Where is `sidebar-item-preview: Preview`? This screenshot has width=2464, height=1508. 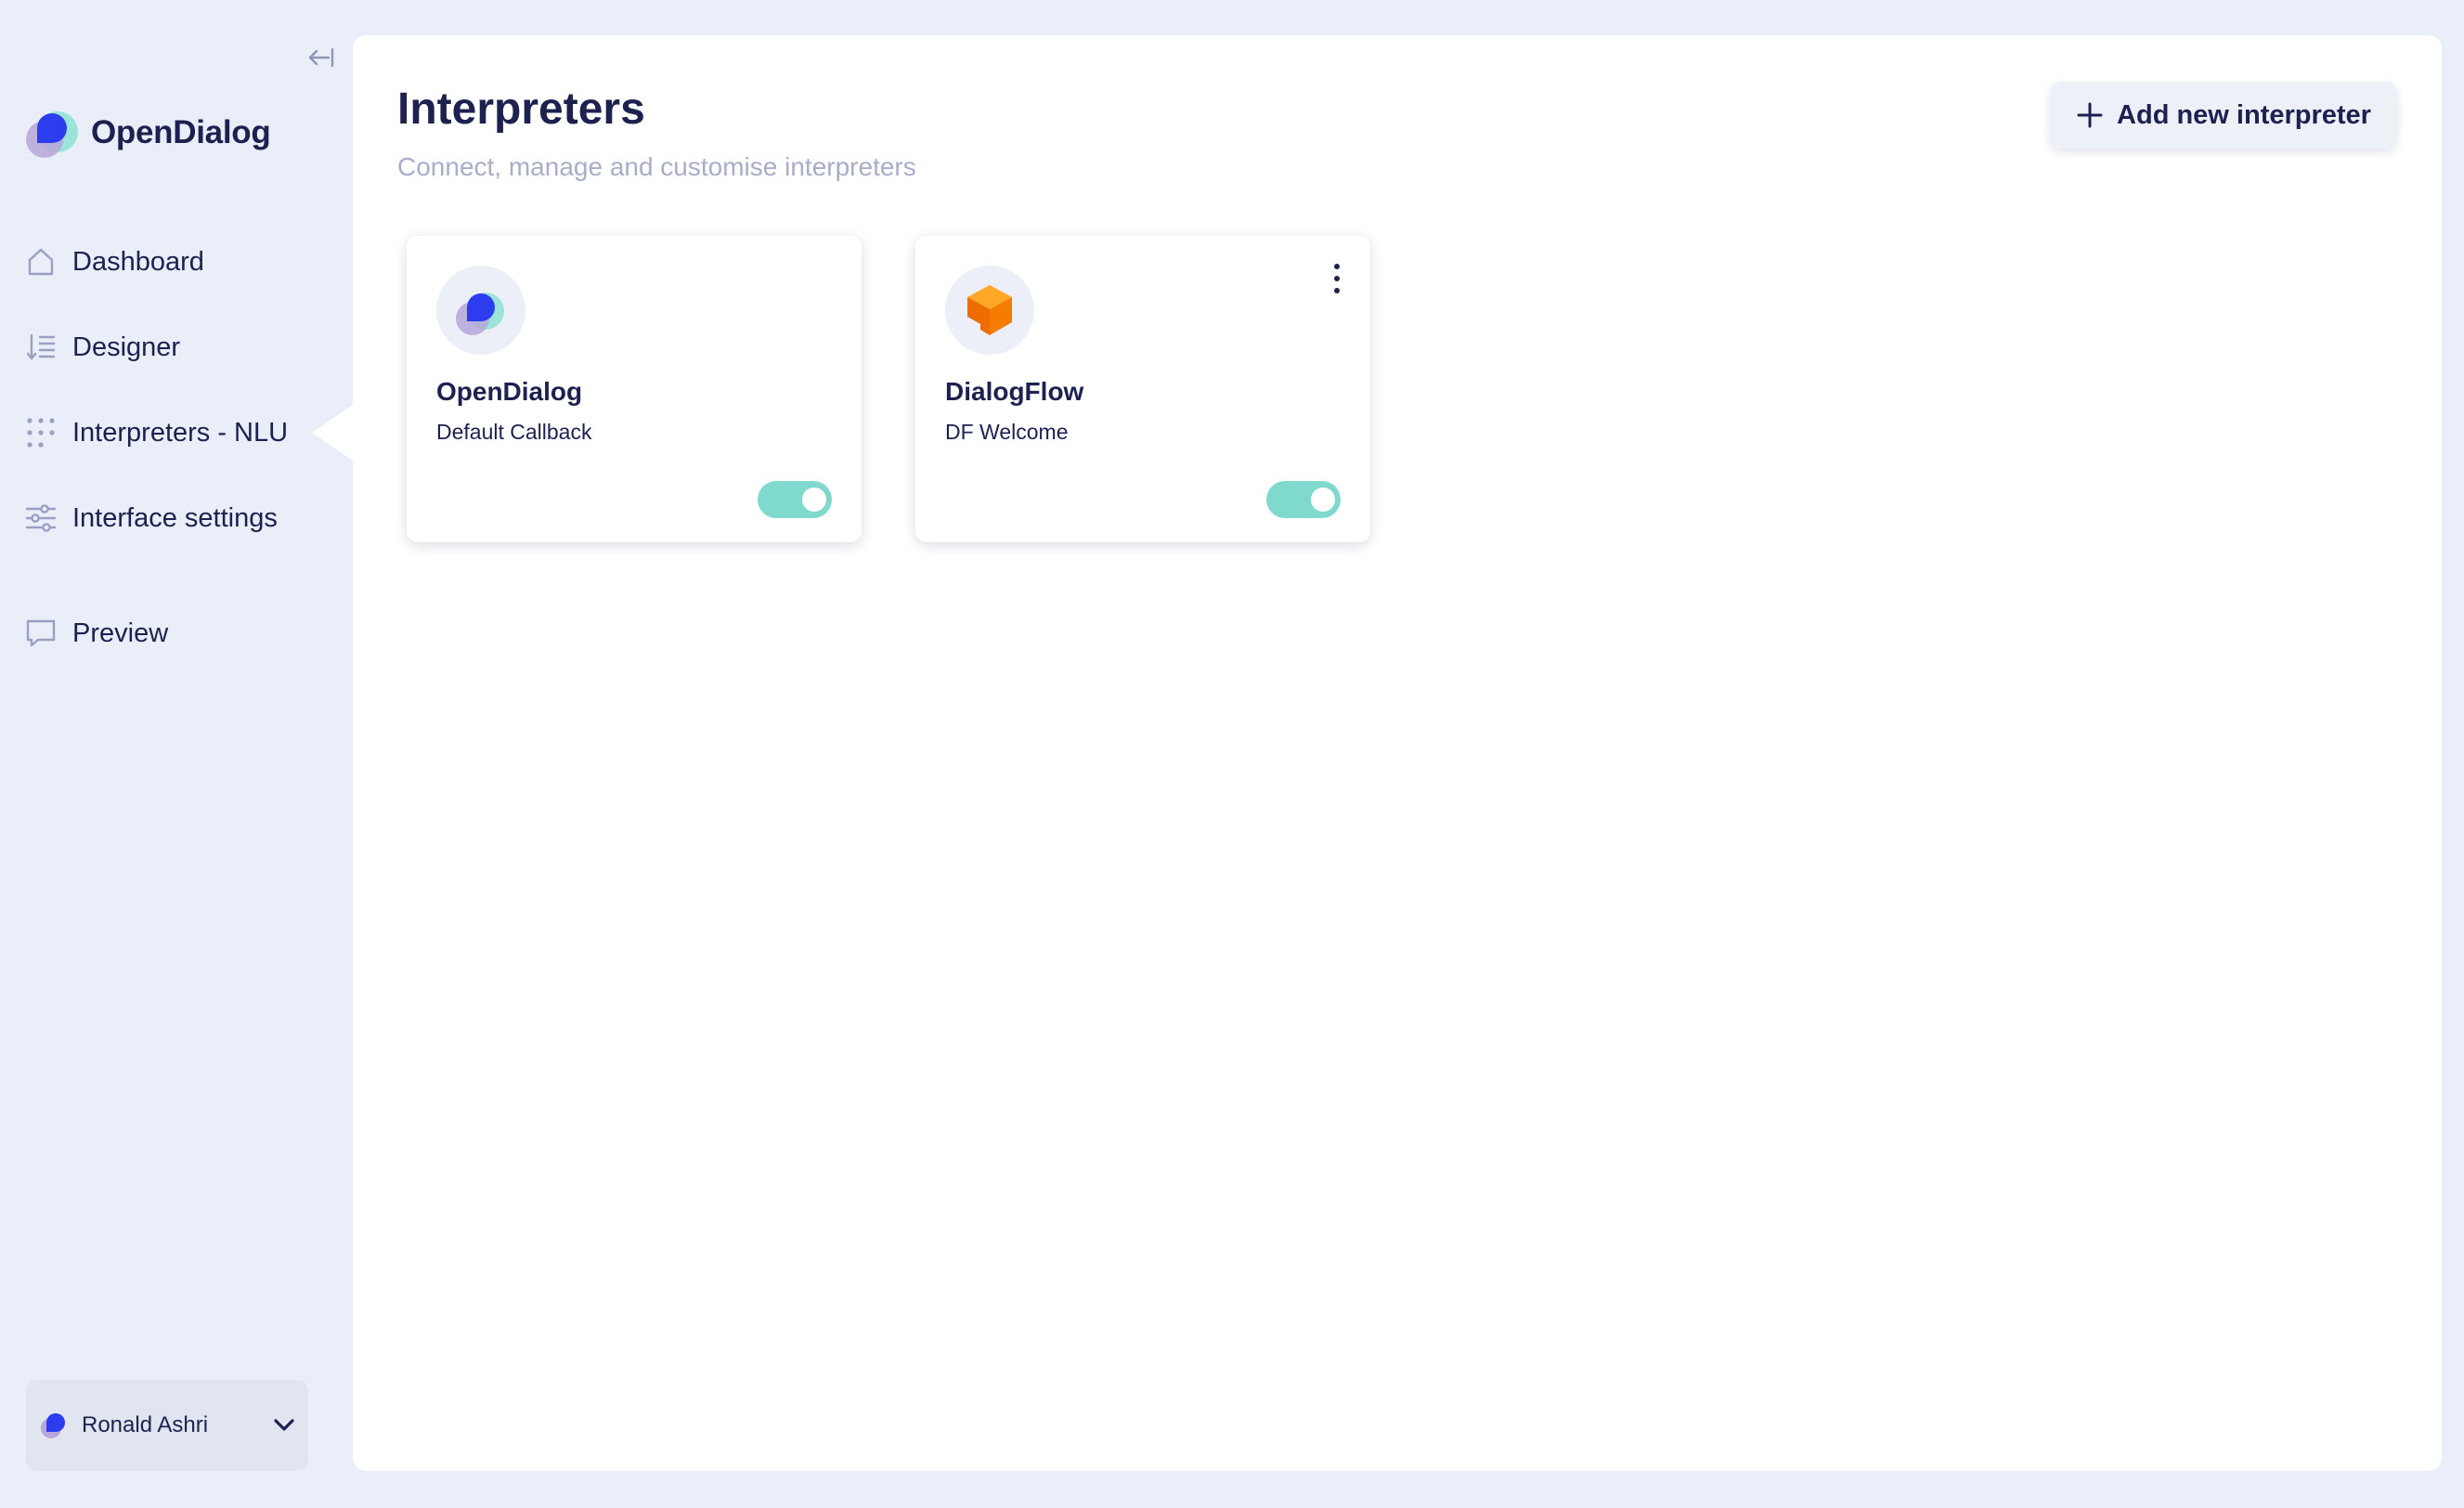
sidebar-item-preview: Preview is located at coordinates (96, 633).